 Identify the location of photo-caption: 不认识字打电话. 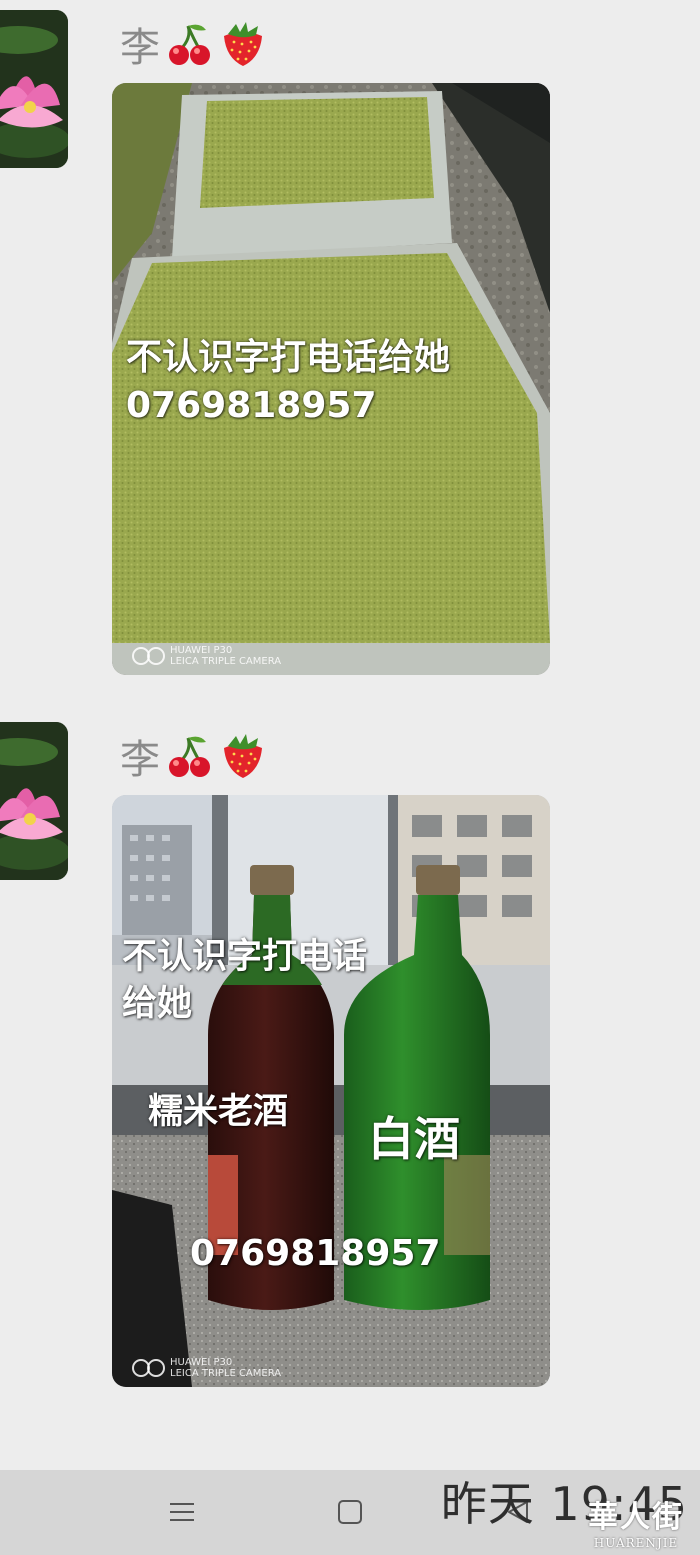
(245, 957).